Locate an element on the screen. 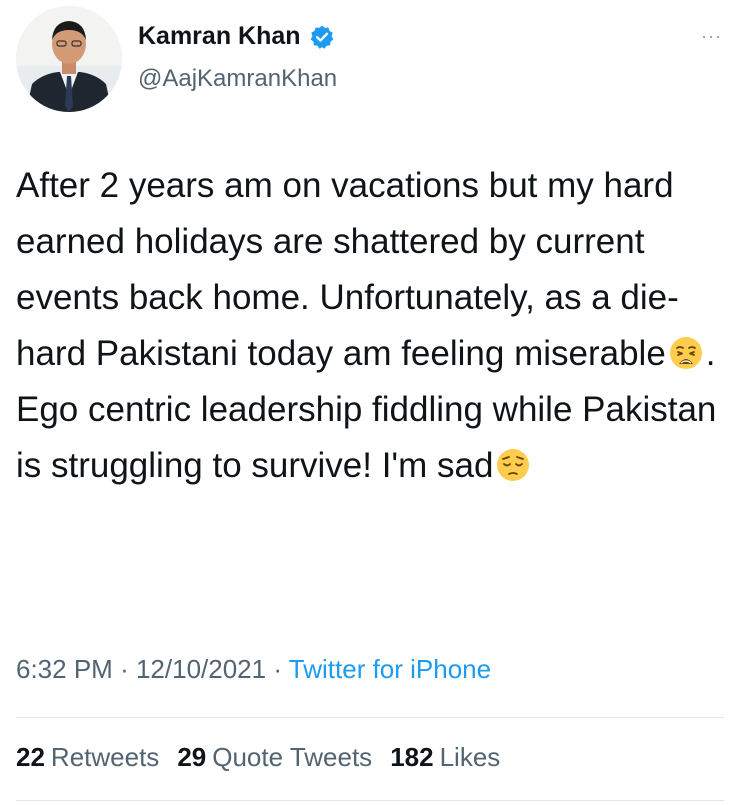  tweet-stats: 22 Retweets 29 Quote Tweets 182 Likes is located at coordinates (258, 757).